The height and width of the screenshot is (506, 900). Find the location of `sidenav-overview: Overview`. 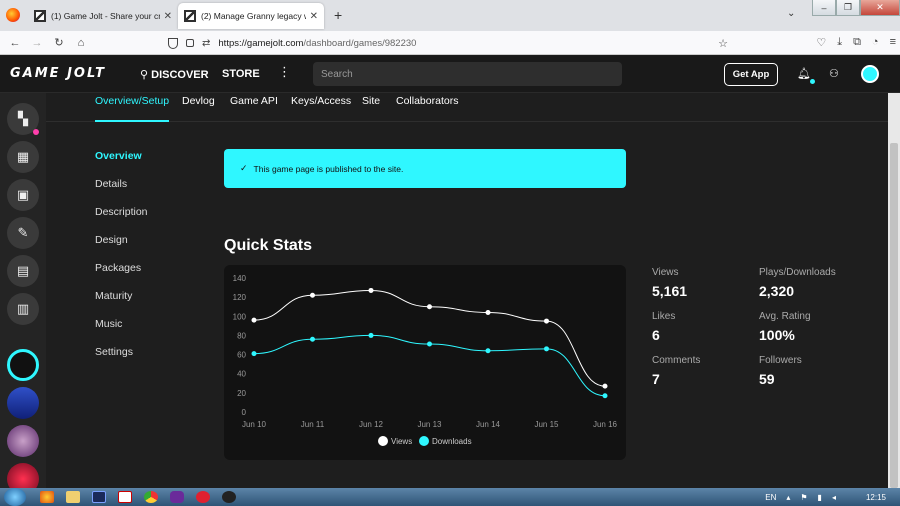

sidenav-overview: Overview is located at coordinates (118, 156).